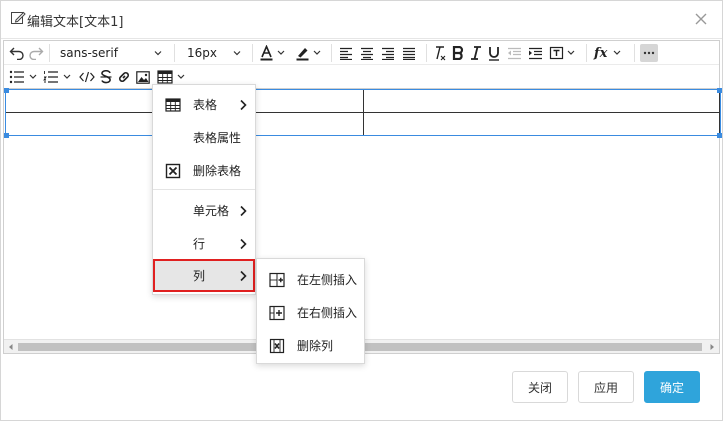  I want to click on clear-format-button, so click(440, 53).